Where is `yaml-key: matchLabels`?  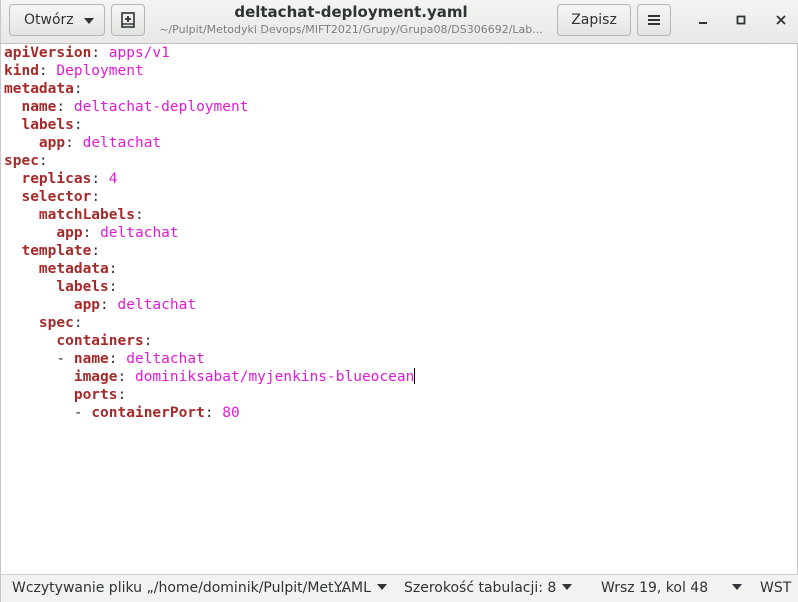
yaml-key: matchLabels is located at coordinates (86, 215).